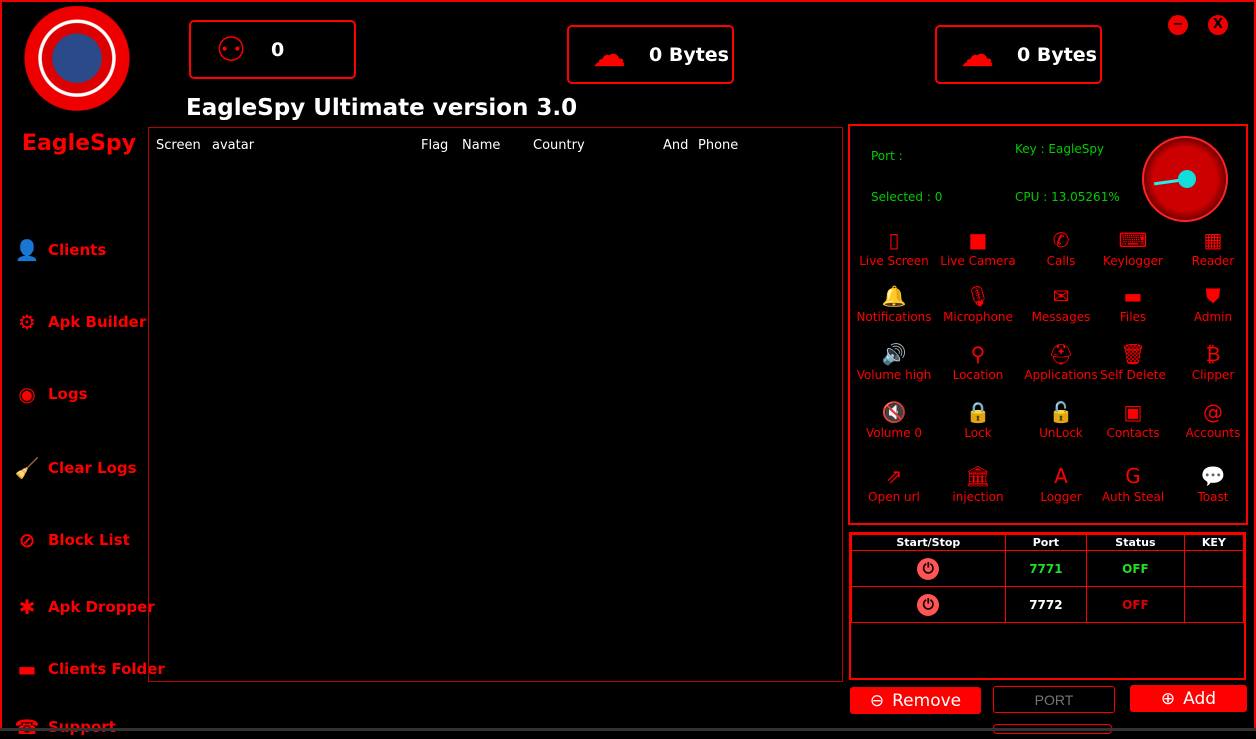 This screenshot has height=739, width=1256. I want to click on brand-name: EagleSpy, so click(79, 143).